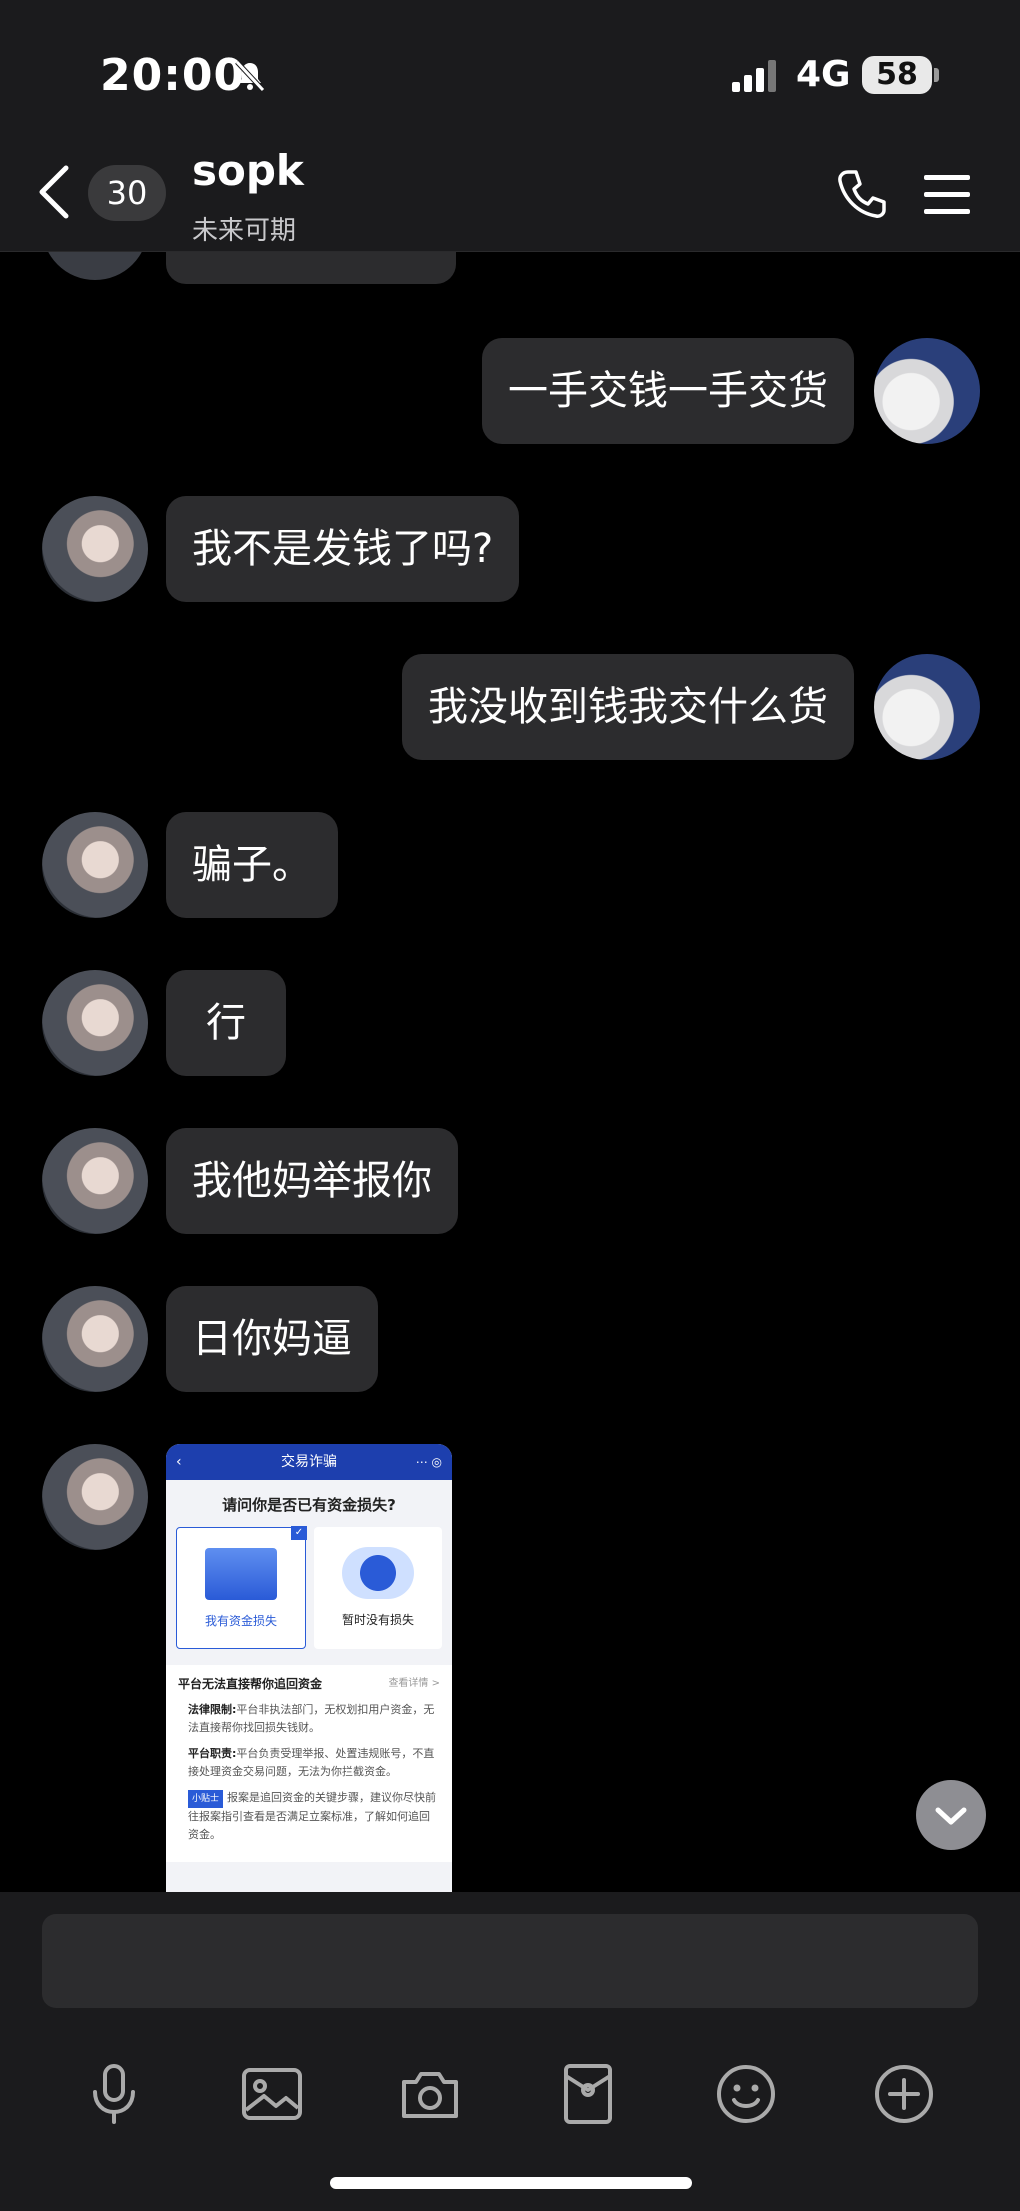 This screenshot has width=1020, height=2211. I want to click on message-bubble-incoming: 我他妈举报你, so click(312, 1181).